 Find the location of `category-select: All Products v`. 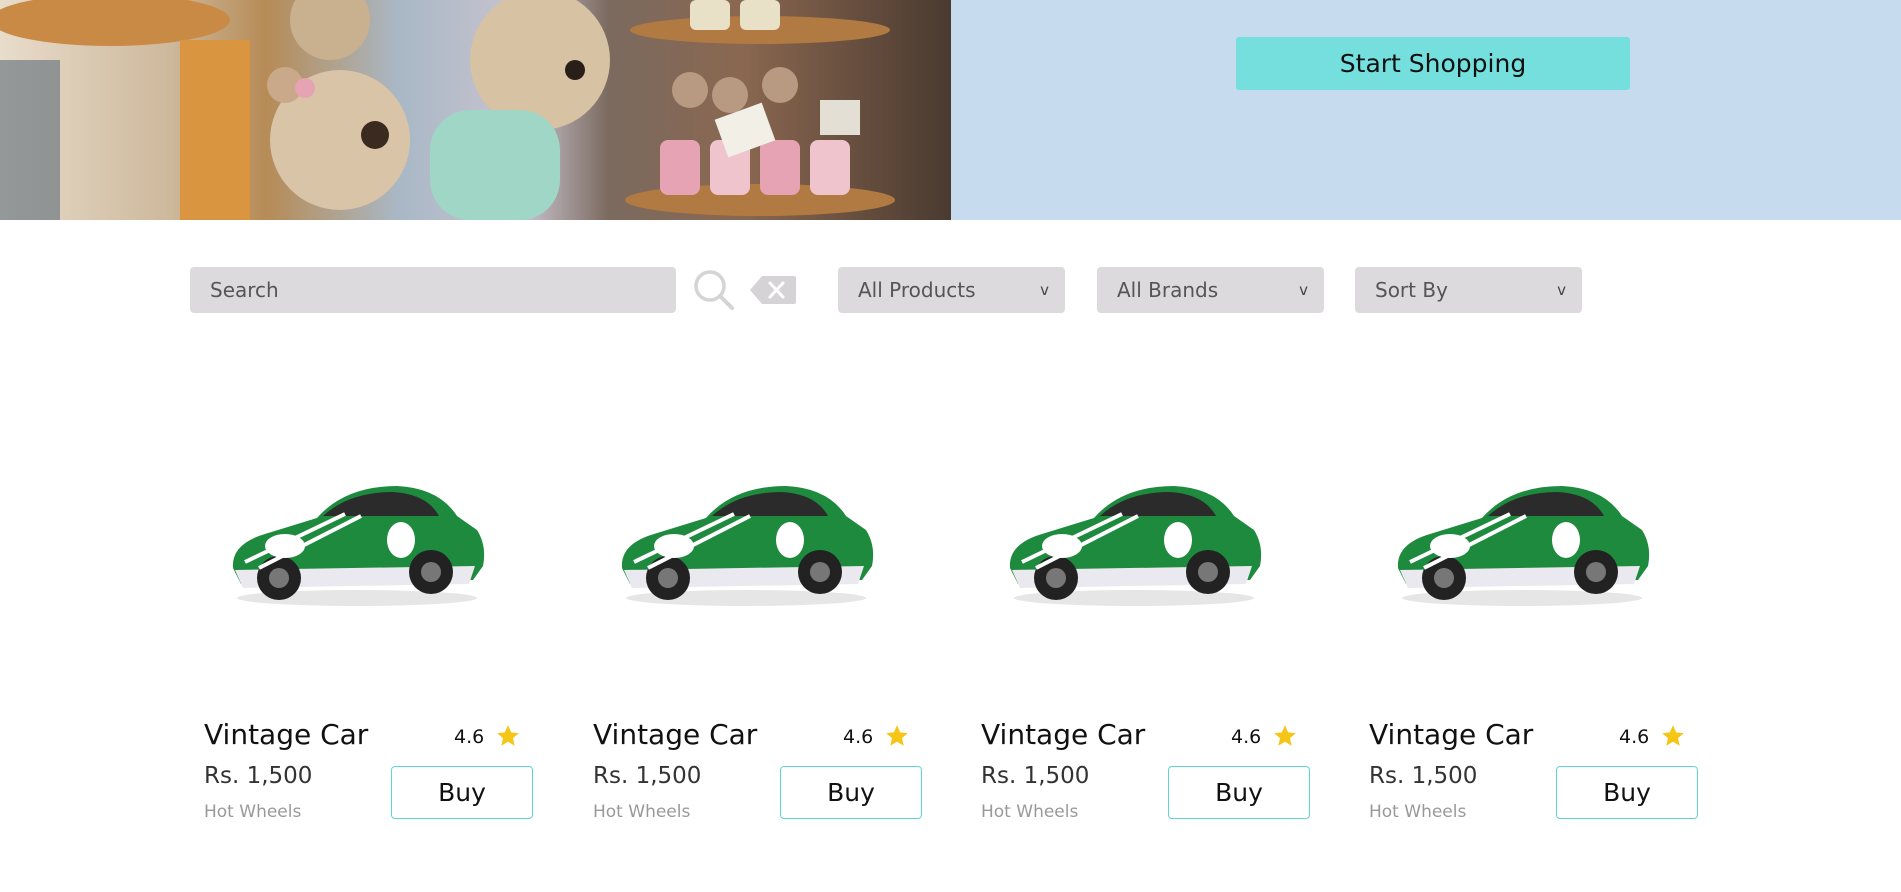

category-select: All Products v is located at coordinates (951, 290).